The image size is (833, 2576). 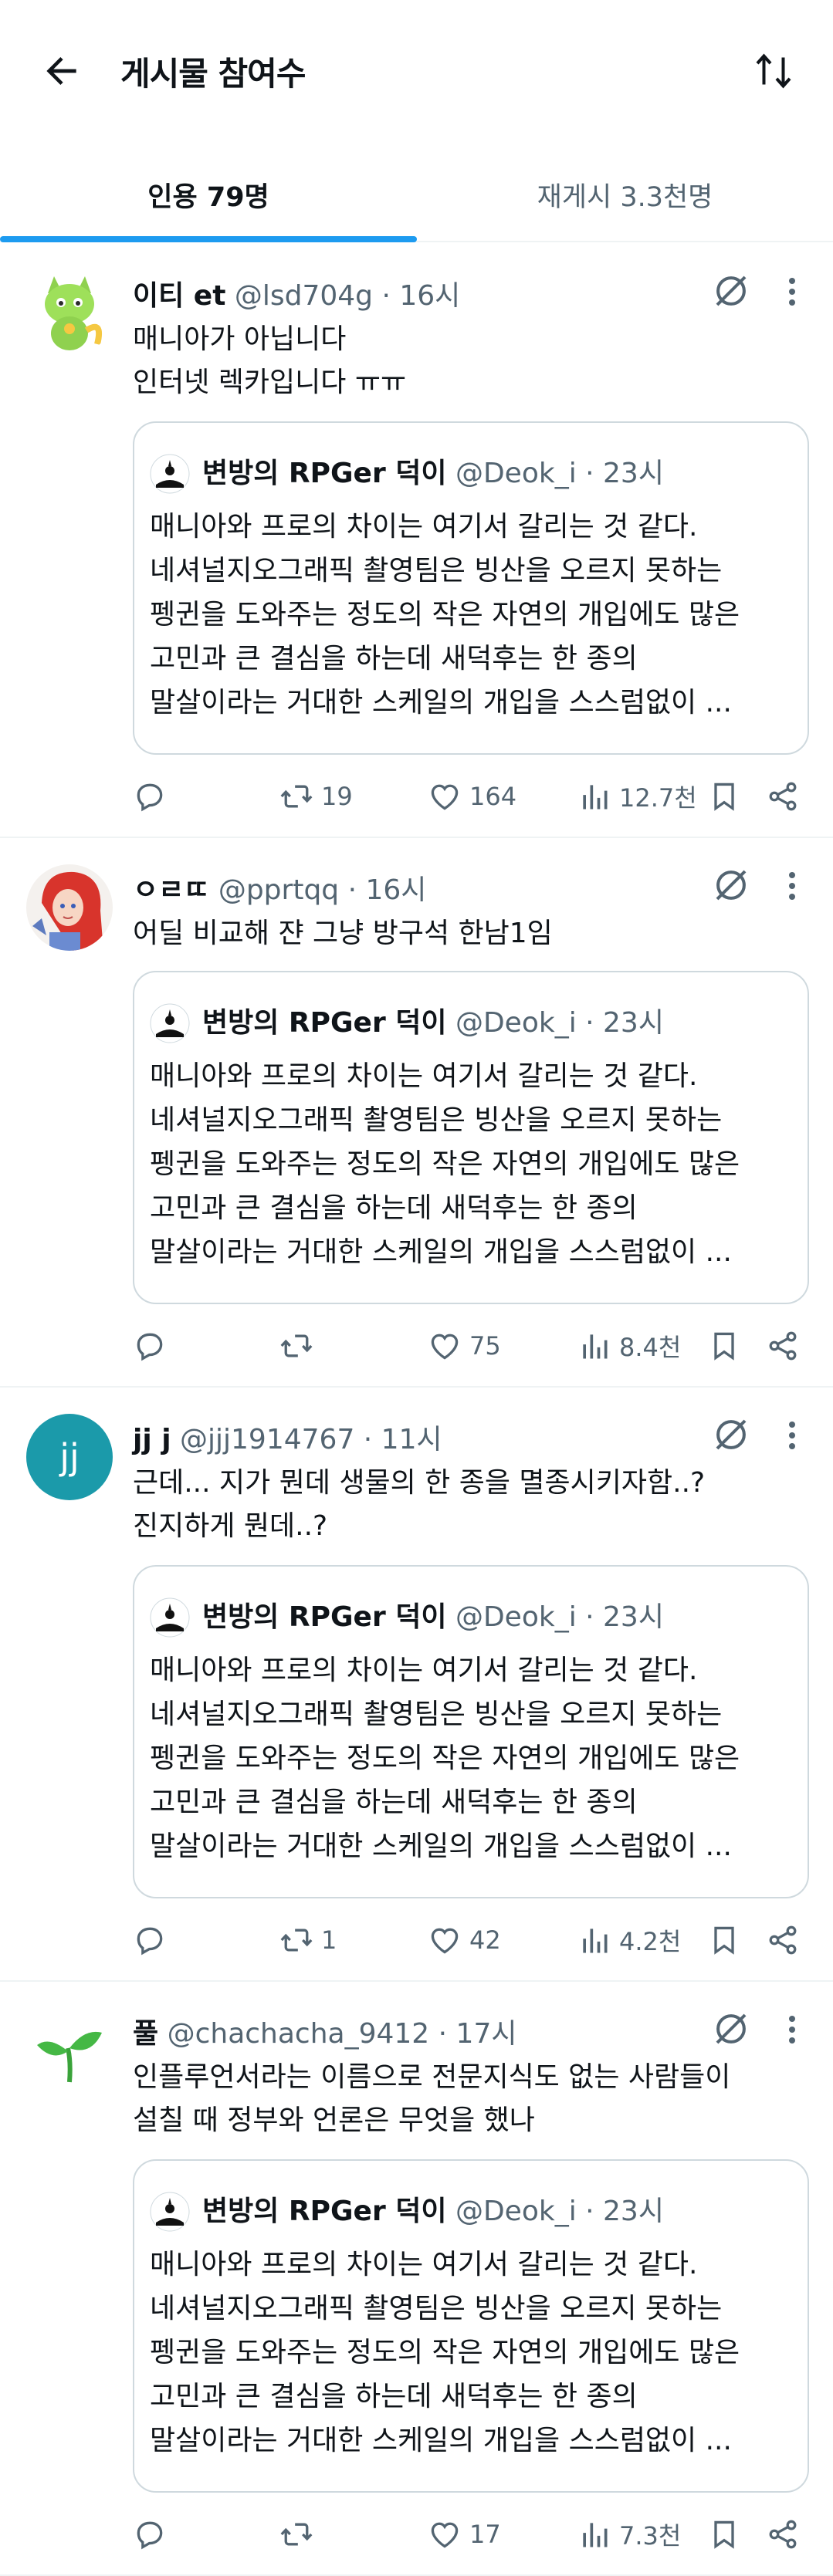 What do you see at coordinates (325, 2211) in the screenshot?
I see `quoted-author-name: 변방의 RPGer 덕이` at bounding box center [325, 2211].